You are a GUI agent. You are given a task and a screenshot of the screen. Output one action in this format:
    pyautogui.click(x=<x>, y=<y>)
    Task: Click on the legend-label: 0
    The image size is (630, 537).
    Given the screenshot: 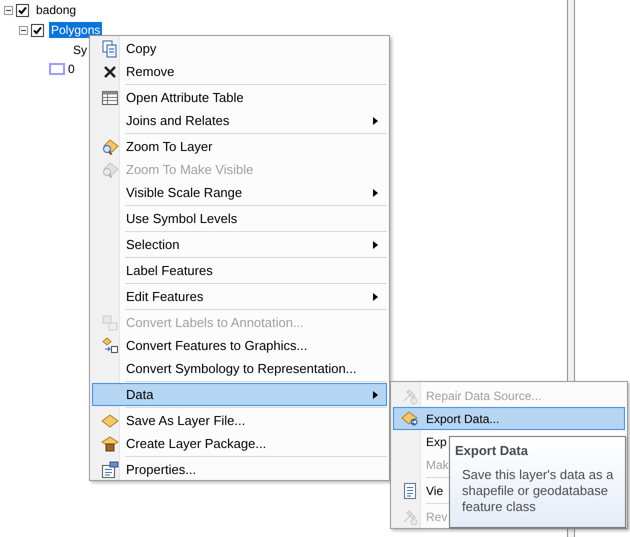 What is the action you would take?
    pyautogui.click(x=71, y=69)
    